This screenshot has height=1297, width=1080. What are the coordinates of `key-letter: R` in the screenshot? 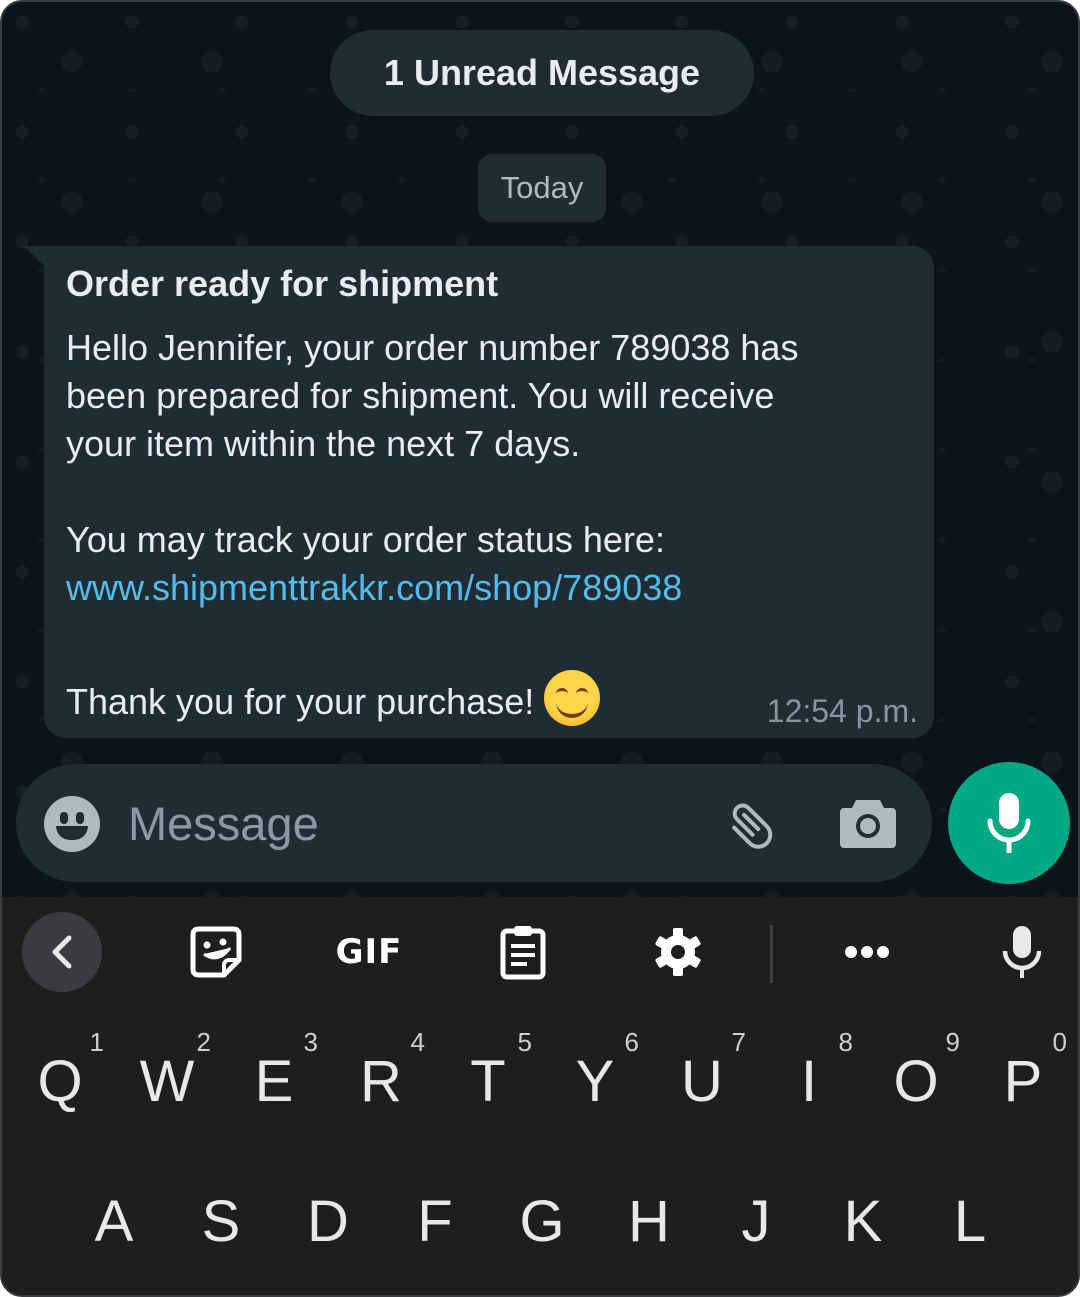 It's located at (381, 1081).